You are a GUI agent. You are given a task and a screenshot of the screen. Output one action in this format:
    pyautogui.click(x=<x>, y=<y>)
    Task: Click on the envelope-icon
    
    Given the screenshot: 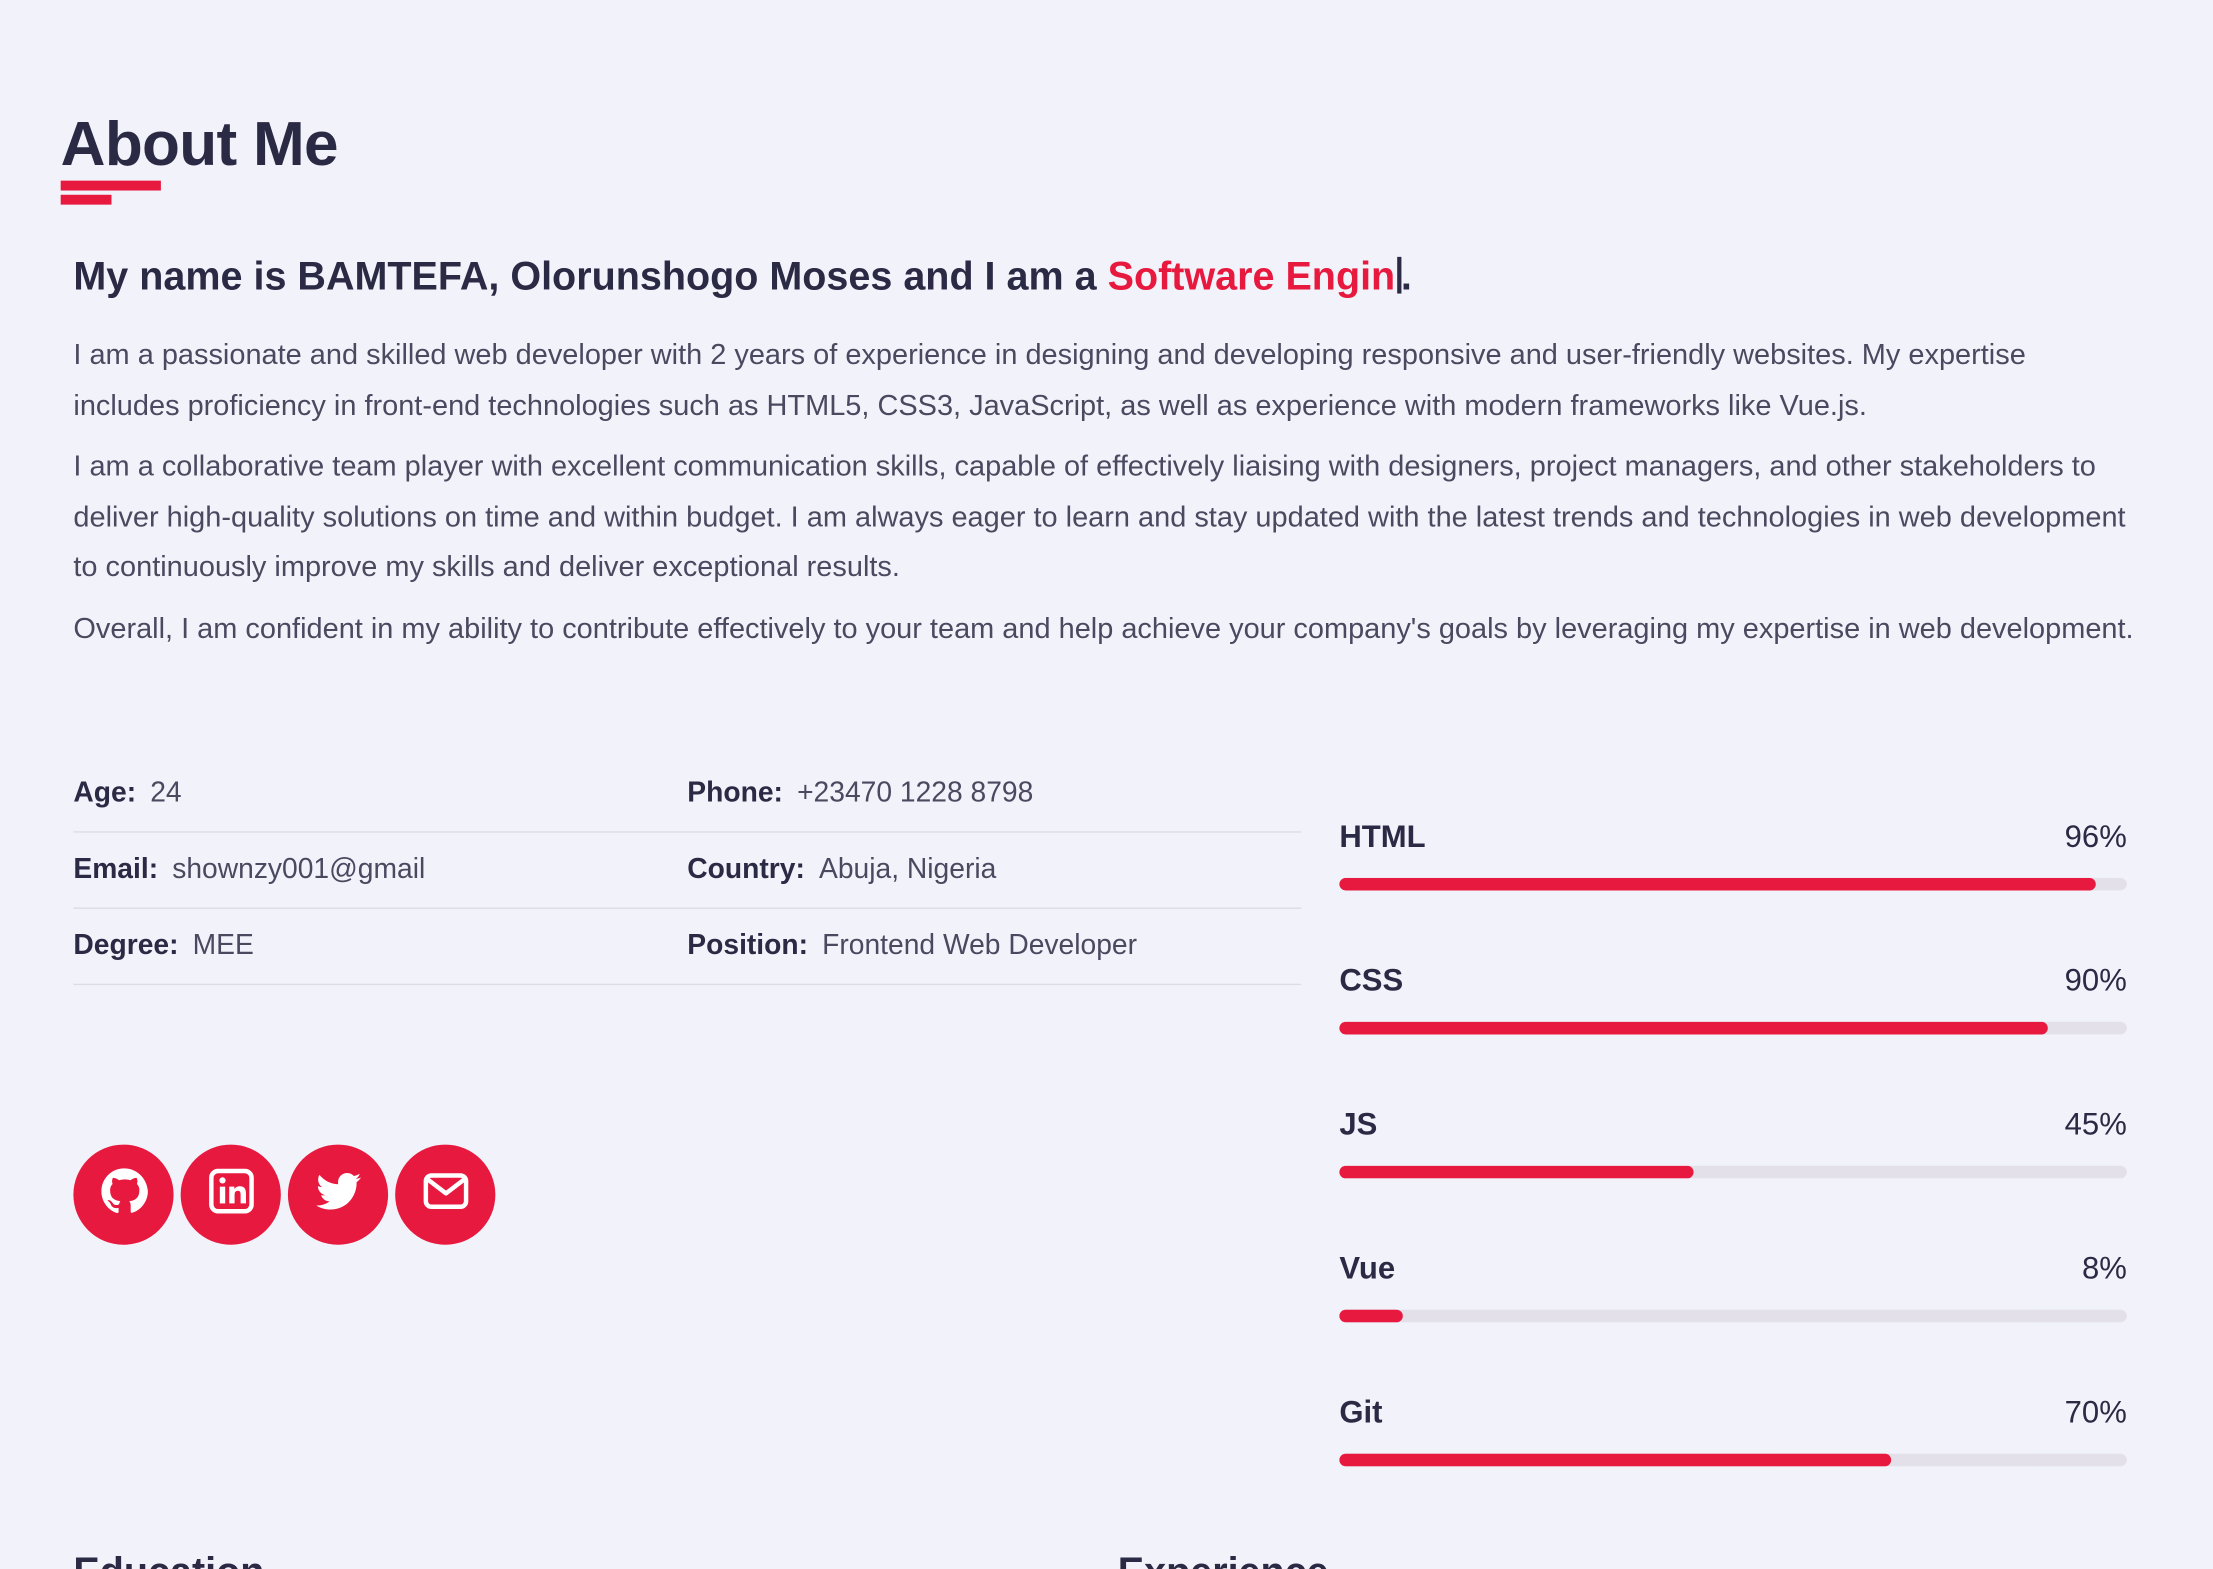 What is the action you would take?
    pyautogui.click(x=445, y=1194)
    